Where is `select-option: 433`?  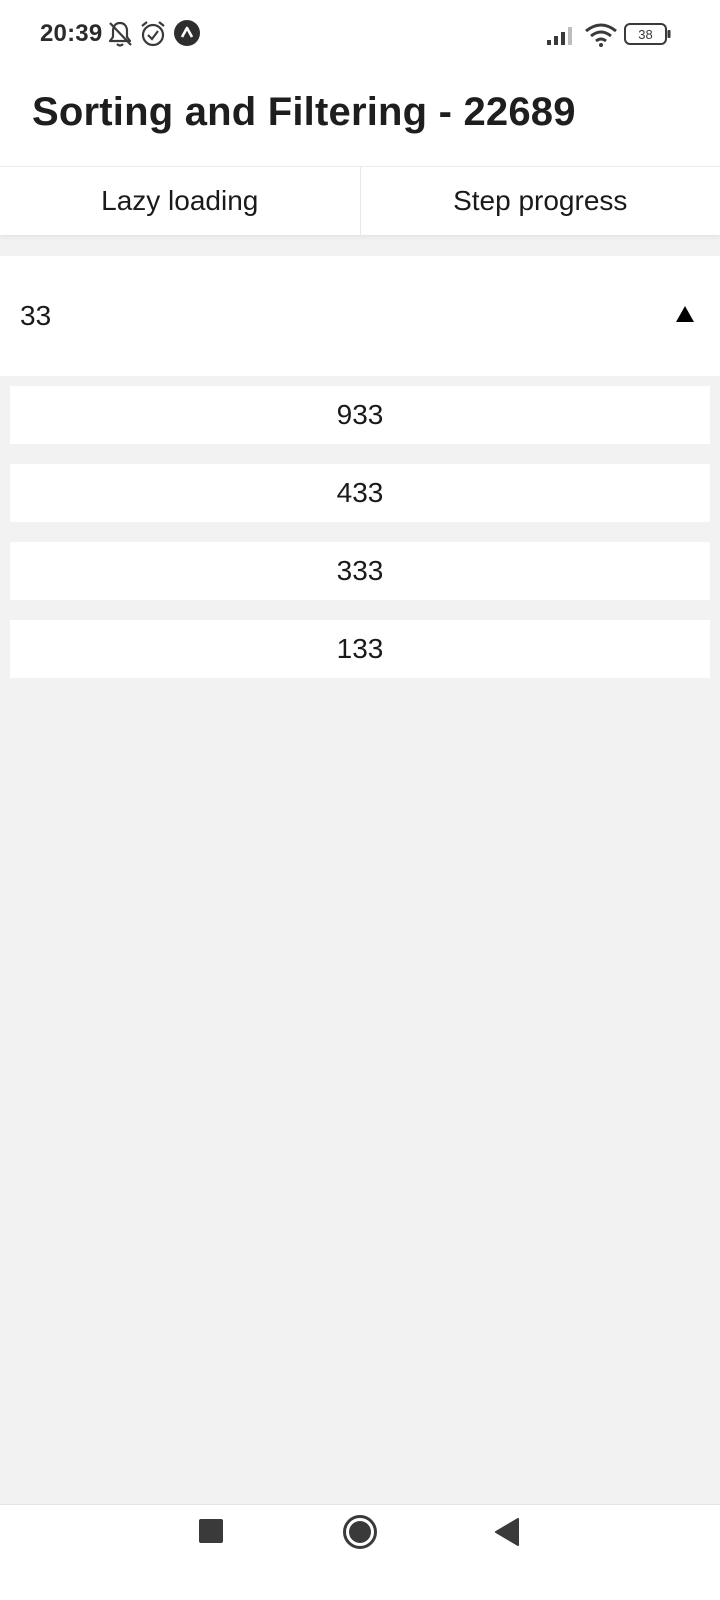
select-option: 433 is located at coordinates (360, 493).